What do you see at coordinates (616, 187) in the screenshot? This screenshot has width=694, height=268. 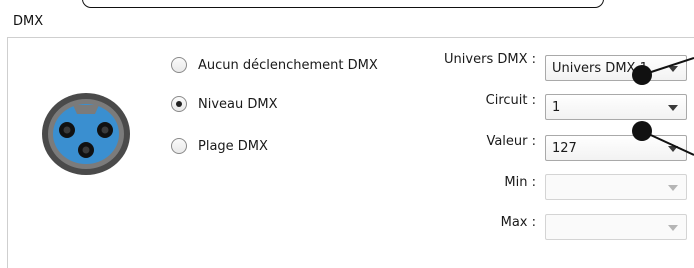 I see `min-dropdown` at bounding box center [616, 187].